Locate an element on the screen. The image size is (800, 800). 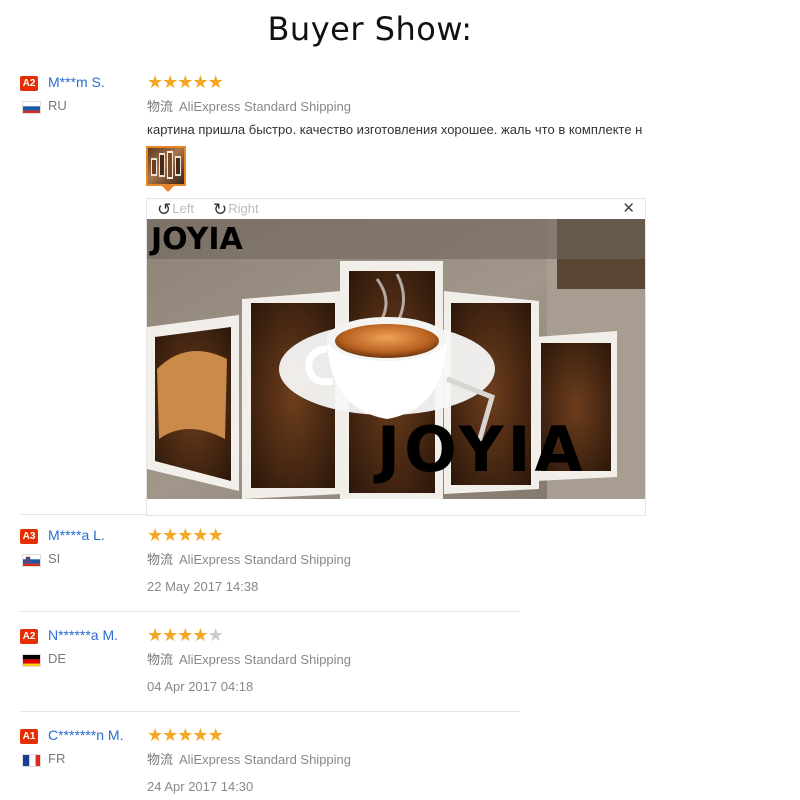
thumbnail-pointer is located at coordinates (168, 189).